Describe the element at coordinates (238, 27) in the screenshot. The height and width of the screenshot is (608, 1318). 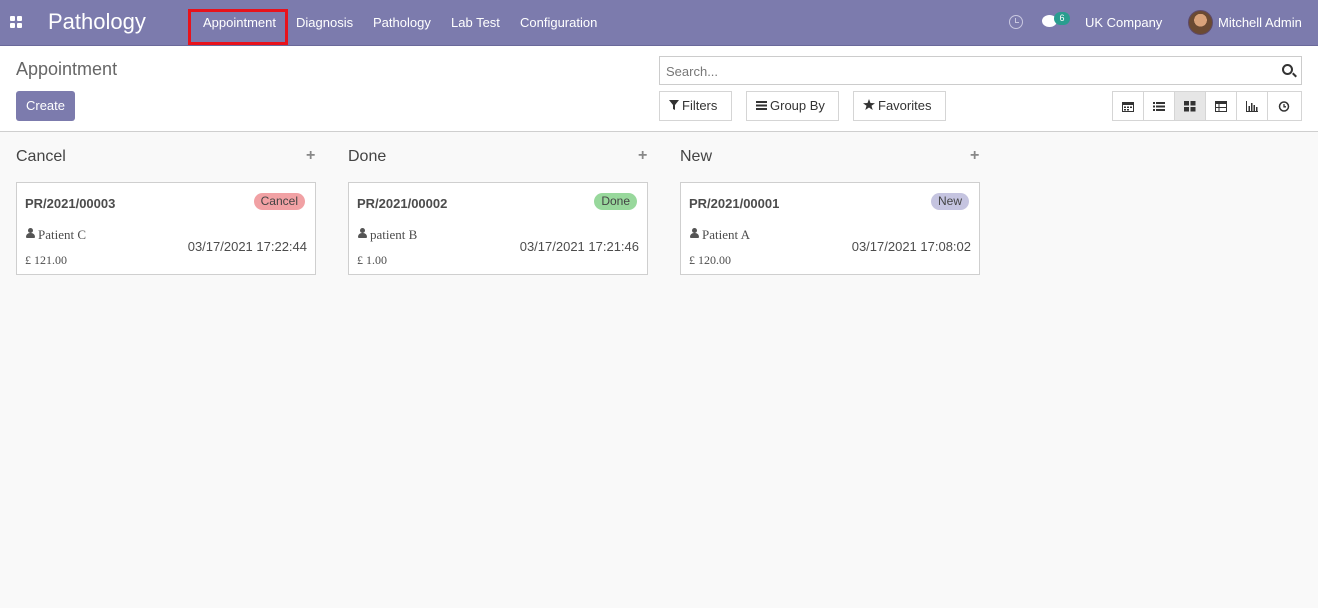
I see `menu-highlight-box` at that location.